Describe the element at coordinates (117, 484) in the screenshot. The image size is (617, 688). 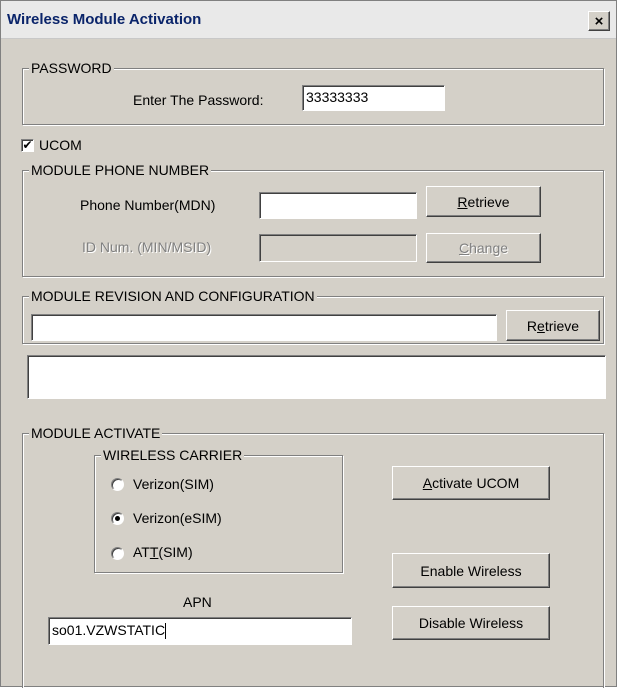
I see `radio-verizon-sim` at that location.